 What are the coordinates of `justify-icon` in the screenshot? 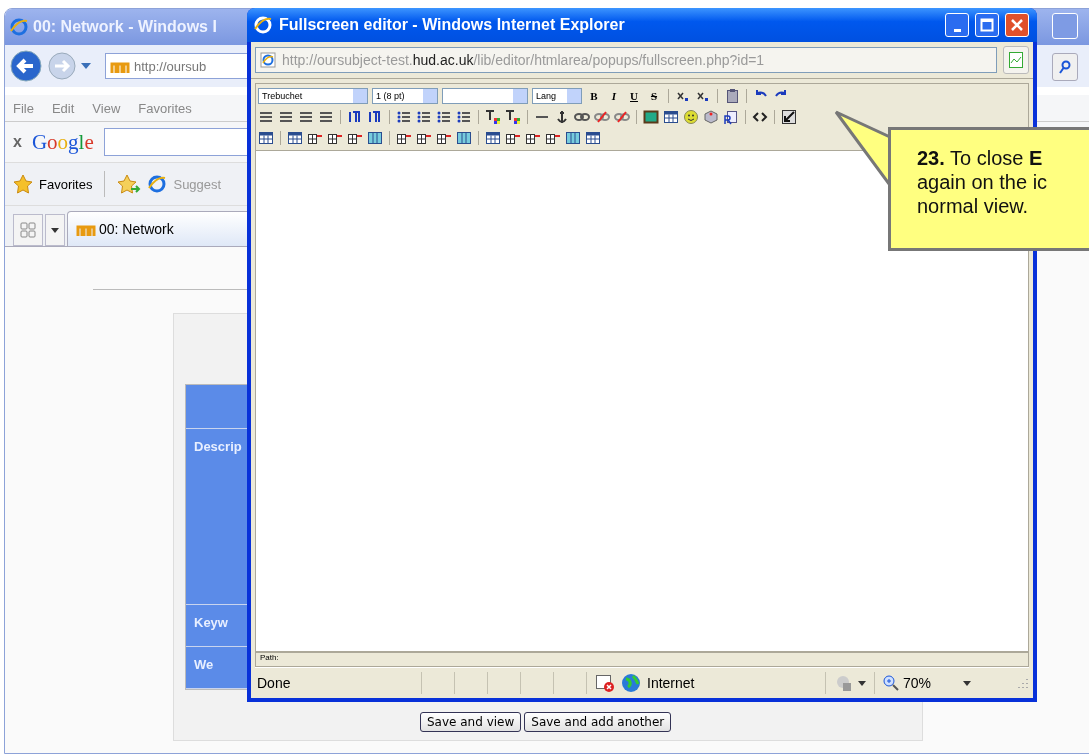 It's located at (326, 117).